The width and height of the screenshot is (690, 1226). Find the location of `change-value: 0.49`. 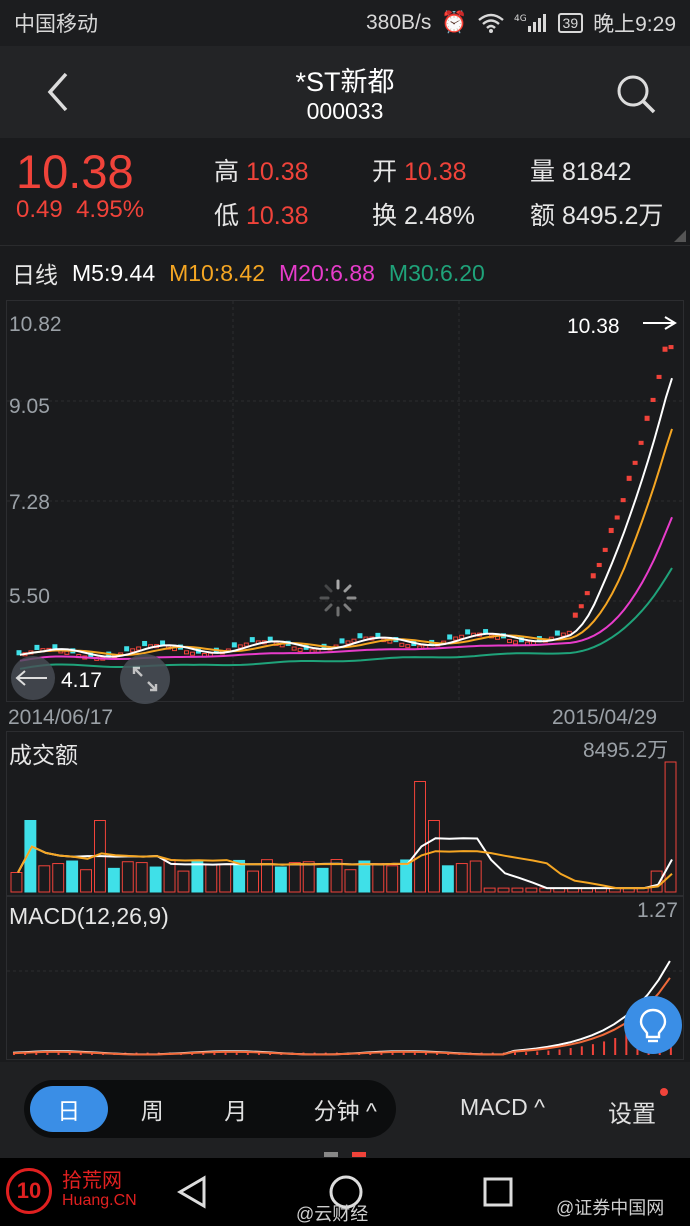

change-value: 0.49 is located at coordinates (39, 209).